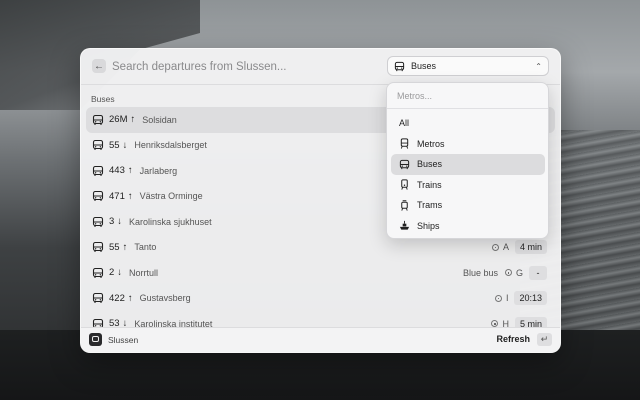 This screenshot has width=640, height=400. I want to click on line-number: 422, so click(117, 298).